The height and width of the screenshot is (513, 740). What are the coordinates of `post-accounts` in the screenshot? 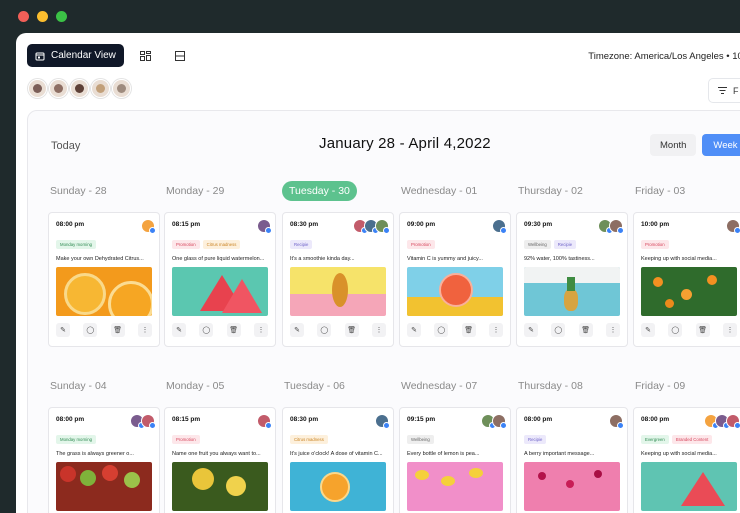 It's located at (722, 421).